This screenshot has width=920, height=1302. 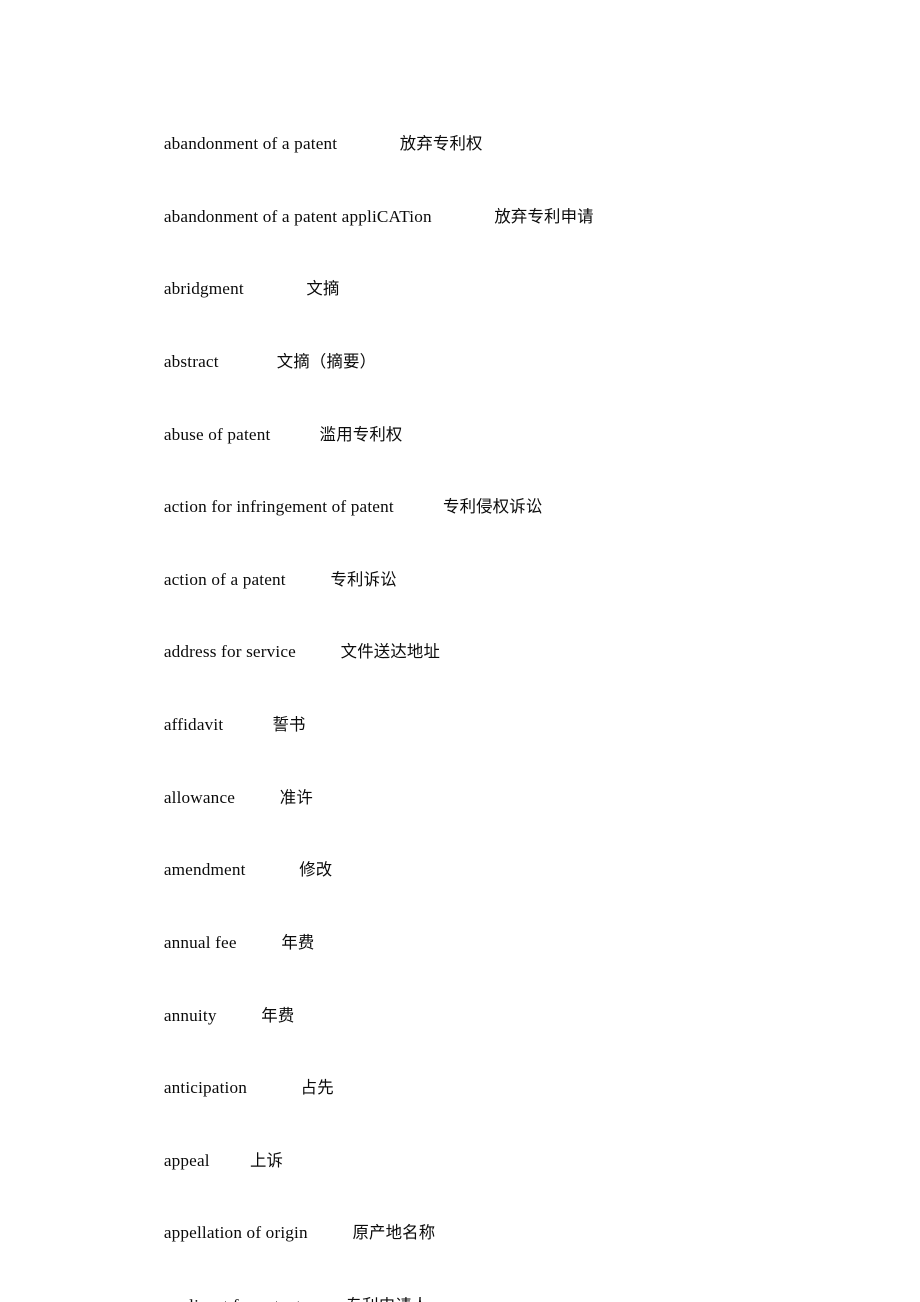 I want to click on term-chinese: 专利申请人, so click(x=387, y=1299).